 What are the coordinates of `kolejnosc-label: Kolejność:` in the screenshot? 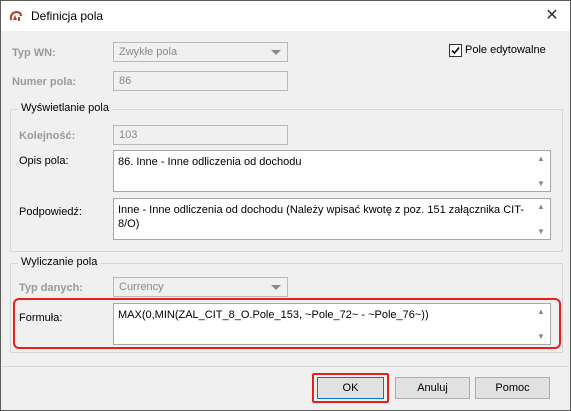 It's located at (47, 136).